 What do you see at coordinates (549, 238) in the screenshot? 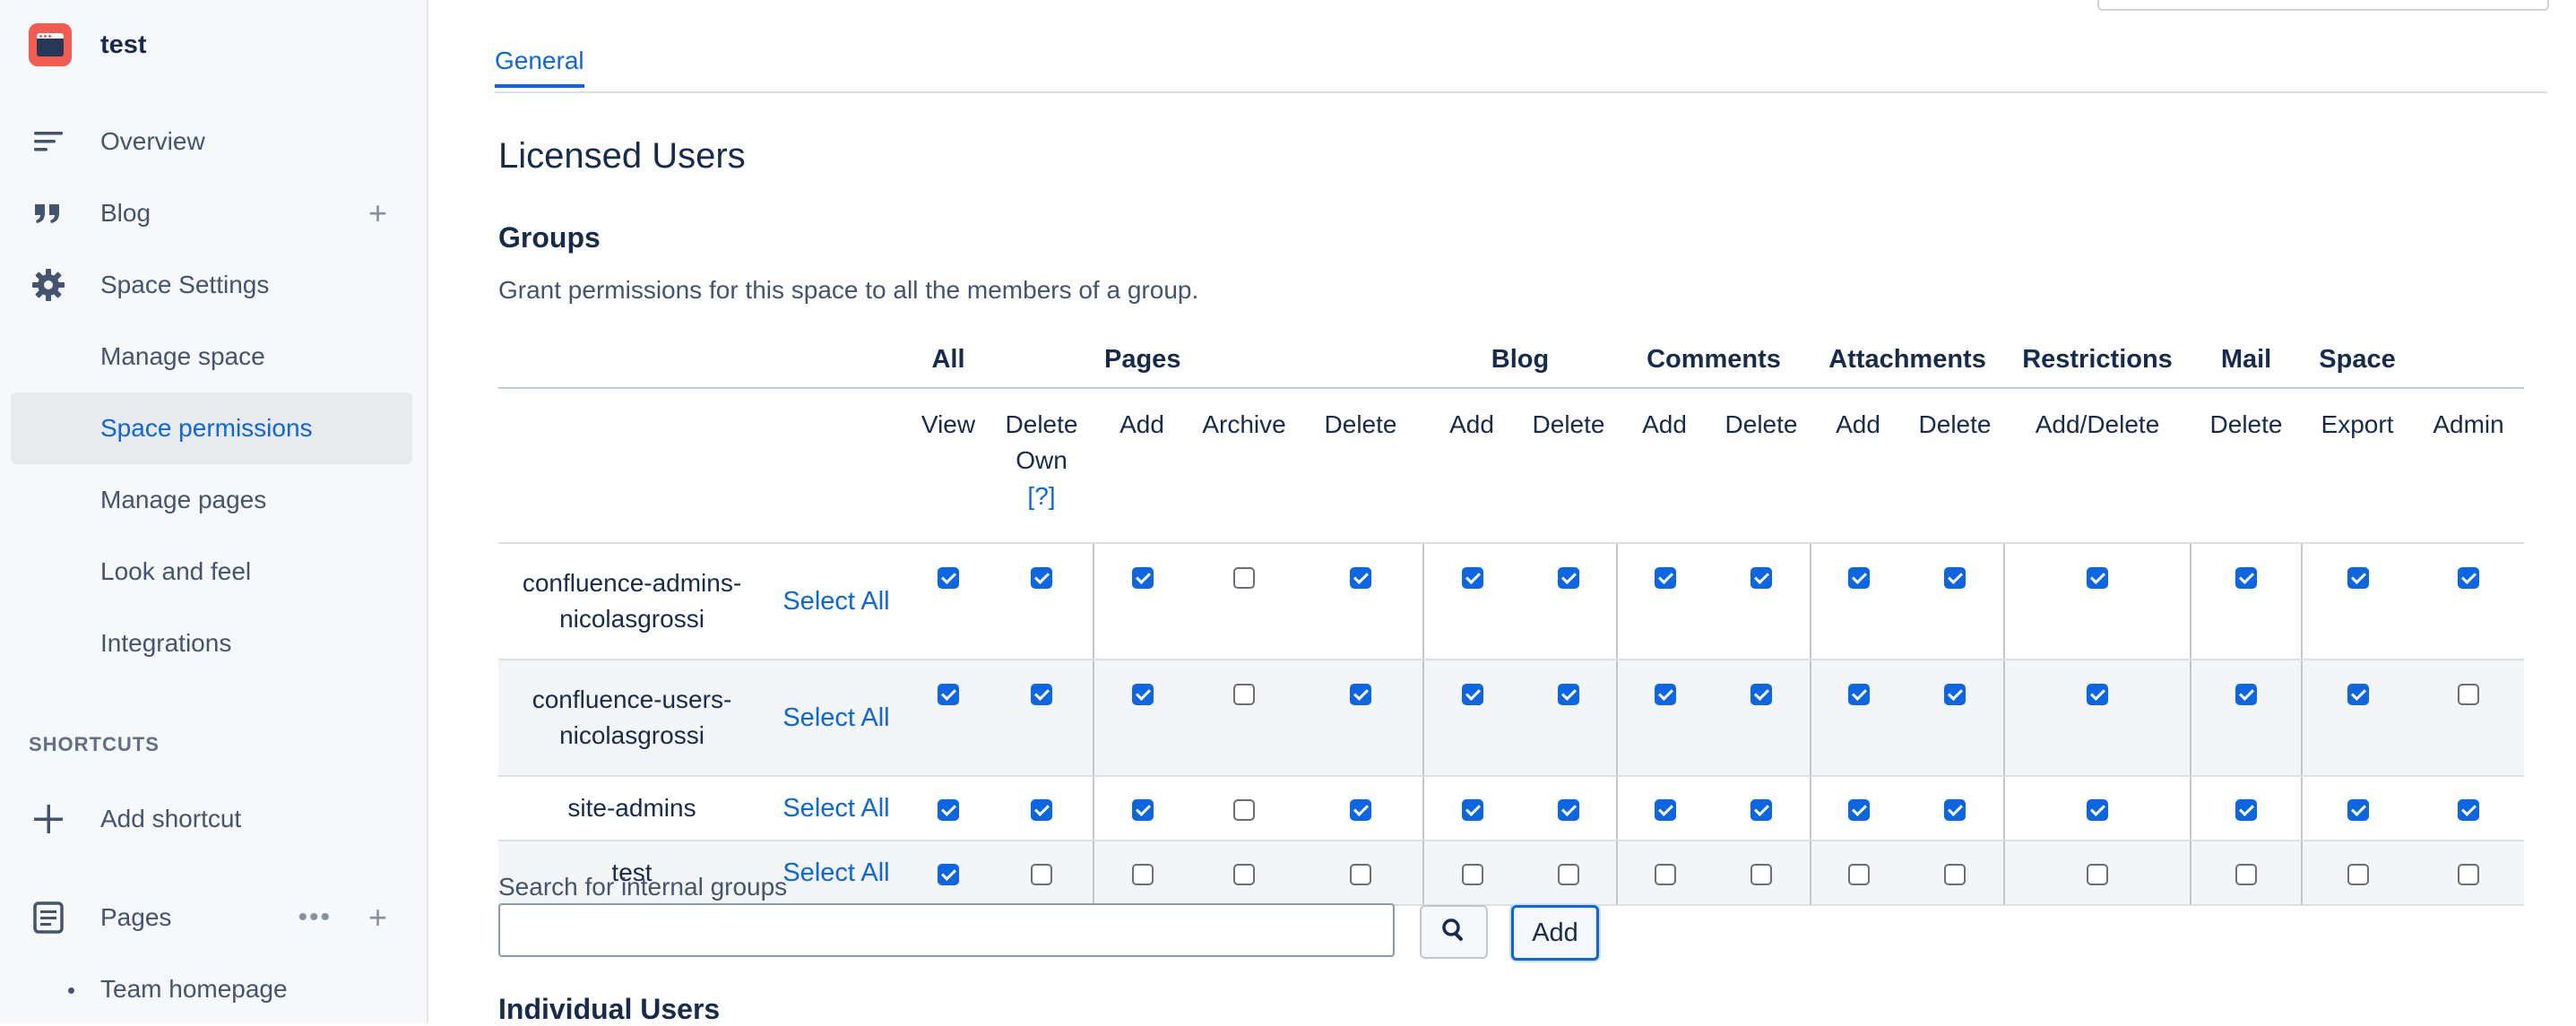
I see `groups-heading: Groups` at bounding box center [549, 238].